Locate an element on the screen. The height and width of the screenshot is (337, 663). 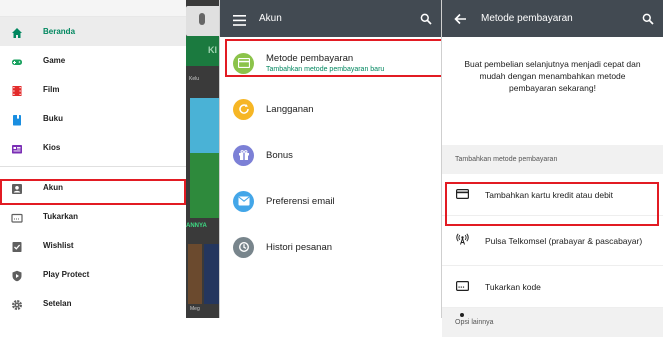
drawer-divider is located at coordinates (93, 166).